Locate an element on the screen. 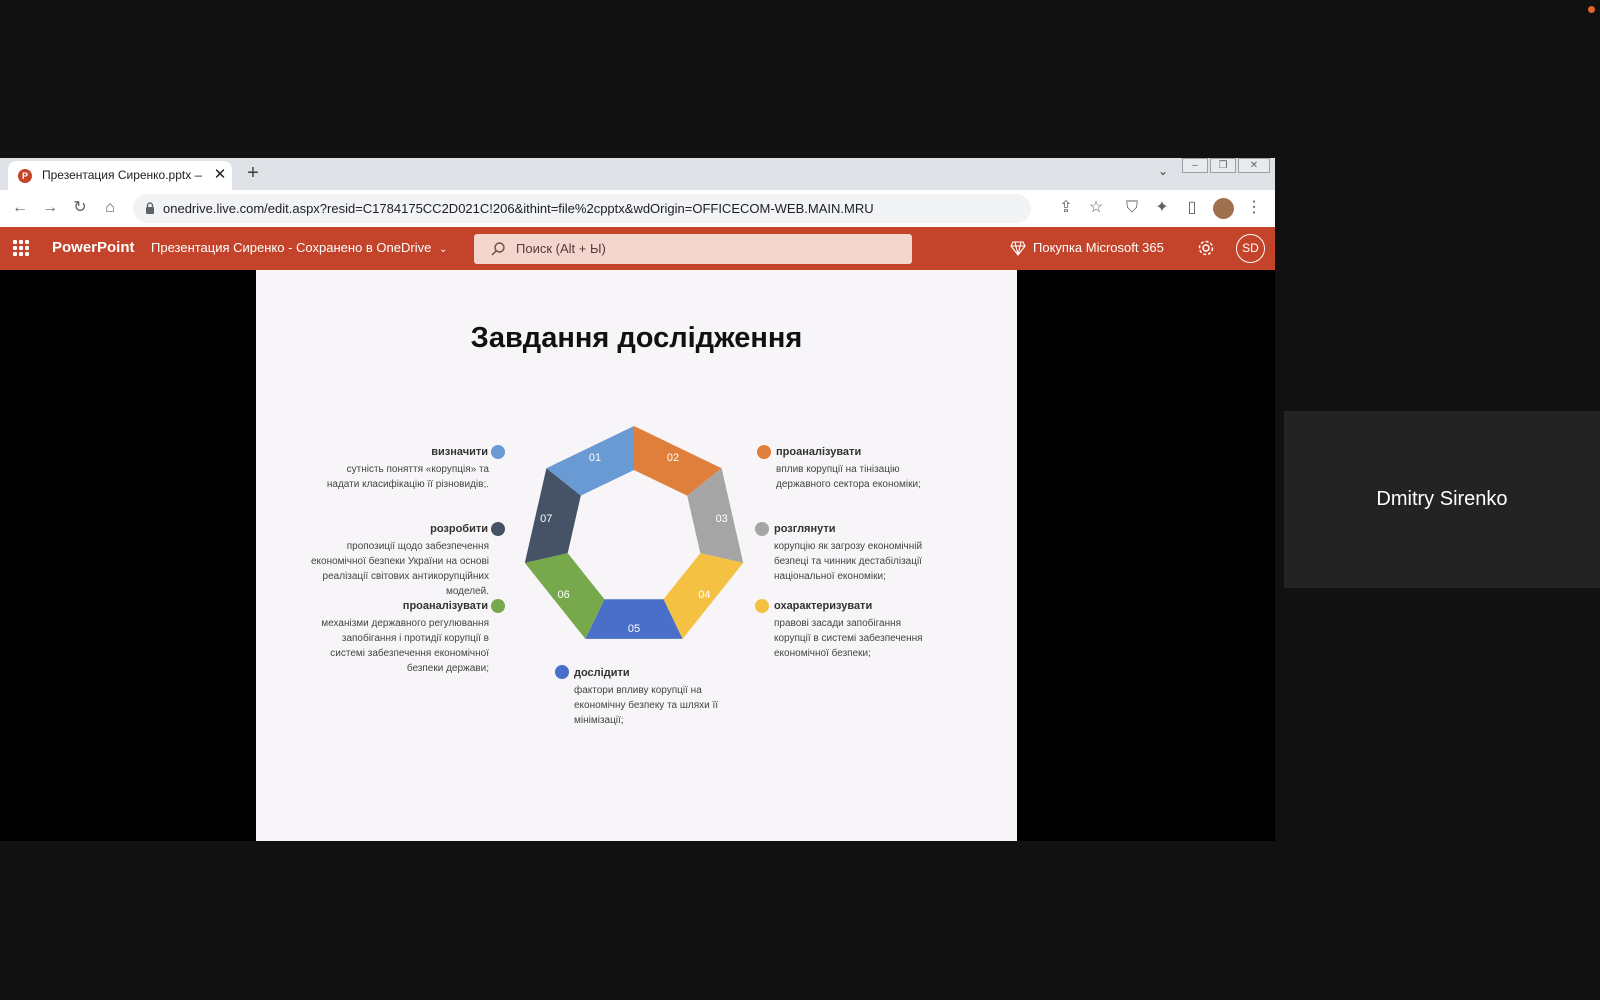 The width and height of the screenshot is (1600, 1000). task-desc-line: економічну безпеку та шляхи її is located at coordinates (646, 705).